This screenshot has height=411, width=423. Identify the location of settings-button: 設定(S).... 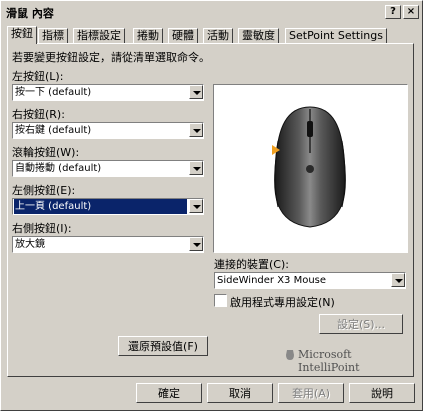
(361, 324).